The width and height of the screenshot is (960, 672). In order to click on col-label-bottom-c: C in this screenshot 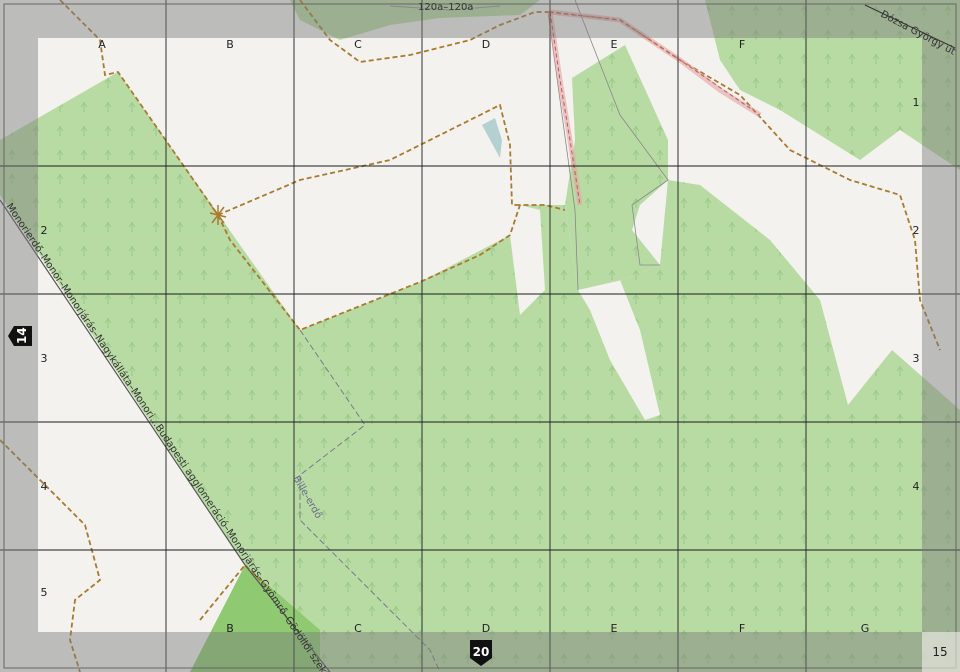, I will do `click(358, 628)`.